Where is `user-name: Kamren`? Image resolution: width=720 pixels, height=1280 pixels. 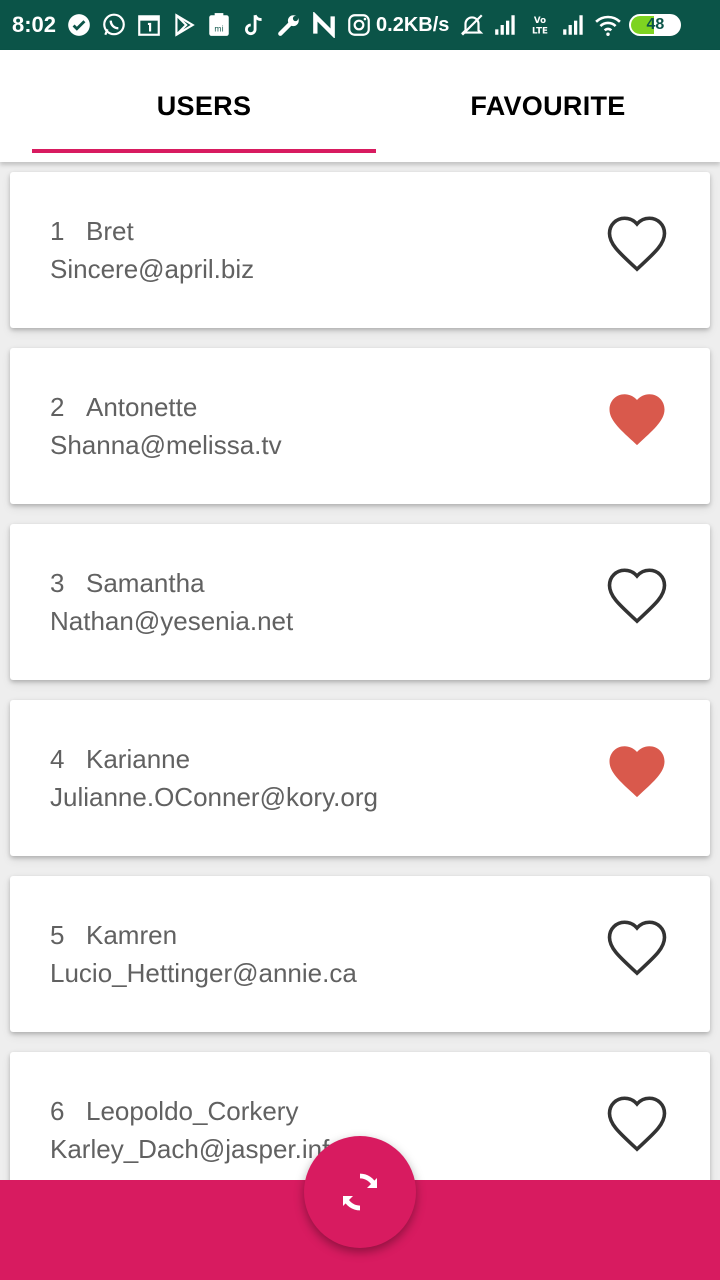
user-name: Kamren is located at coordinates (132, 935).